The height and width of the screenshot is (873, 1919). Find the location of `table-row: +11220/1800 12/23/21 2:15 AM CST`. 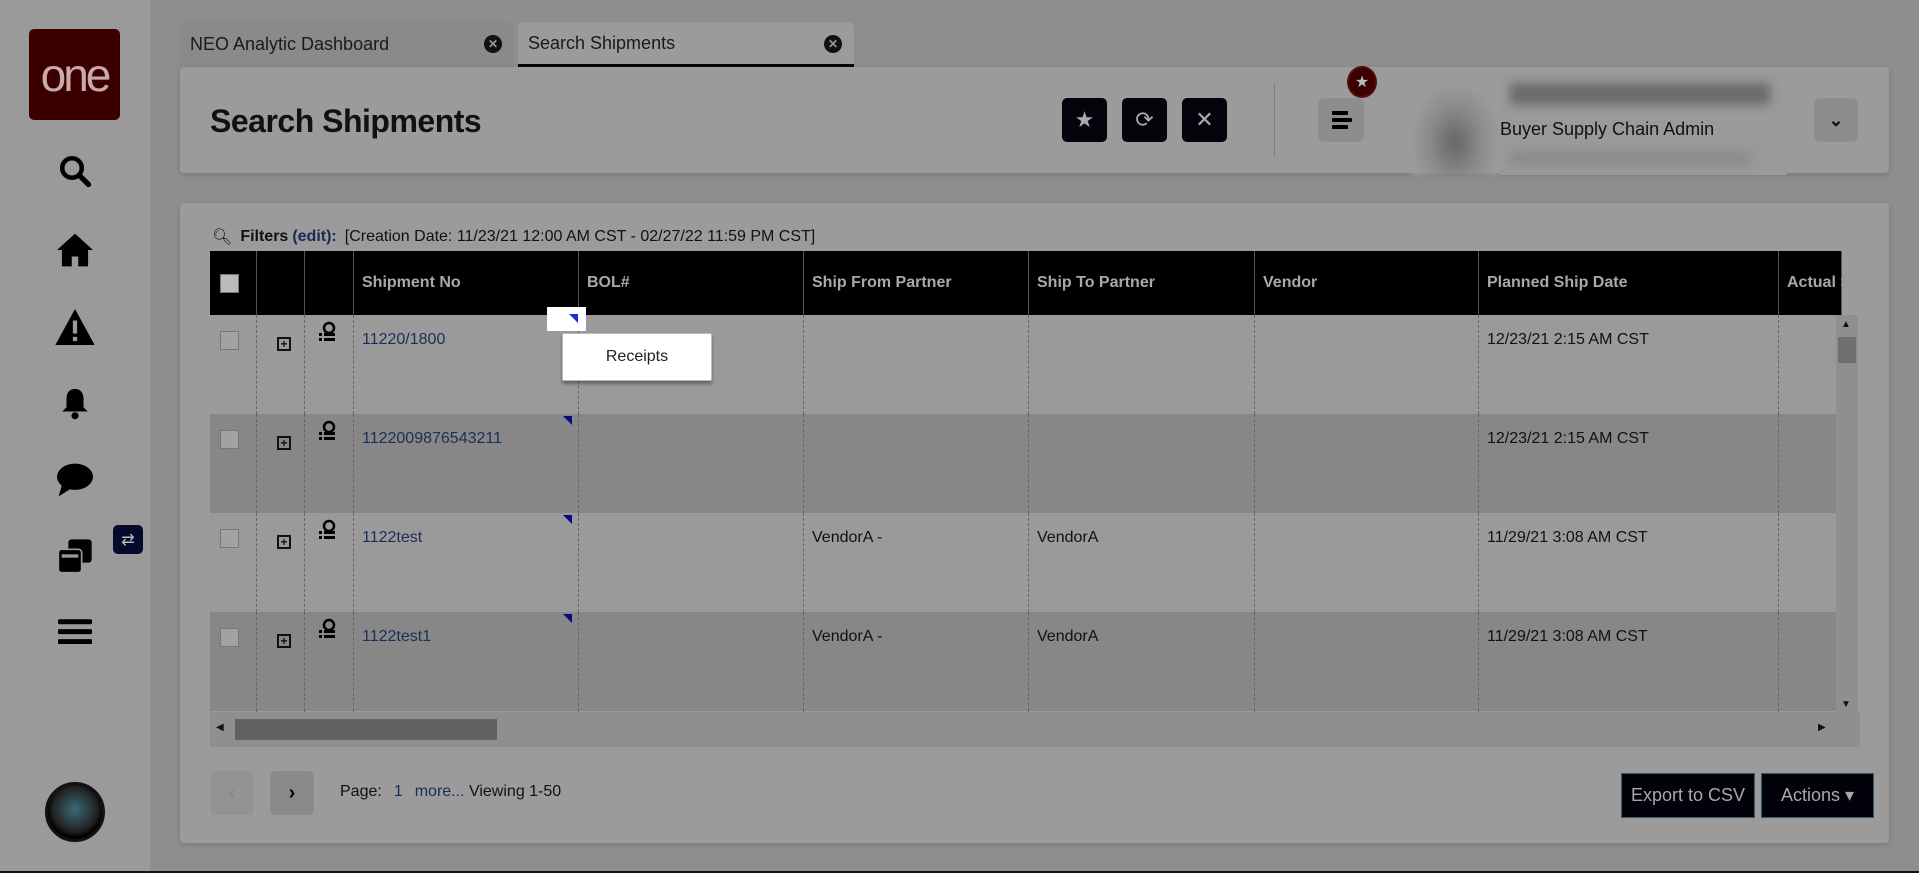

table-row: +11220/1800 12/23/21 2:15 AM CST is located at coordinates (1023, 364).